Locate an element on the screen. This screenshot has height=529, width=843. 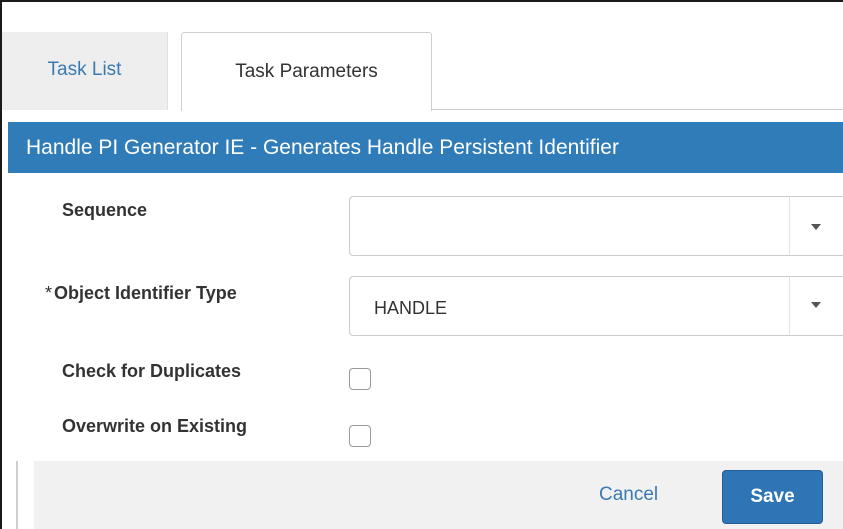
cancel-button: Cancel is located at coordinates (628, 495).